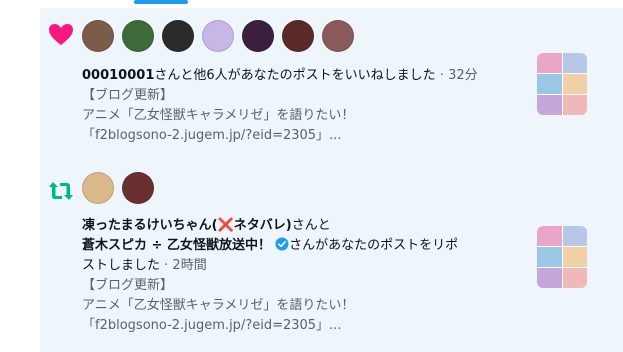 This screenshot has height=352, width=623. What do you see at coordinates (311, 225) in the screenshot?
I see `connector-text: さんと` at bounding box center [311, 225].